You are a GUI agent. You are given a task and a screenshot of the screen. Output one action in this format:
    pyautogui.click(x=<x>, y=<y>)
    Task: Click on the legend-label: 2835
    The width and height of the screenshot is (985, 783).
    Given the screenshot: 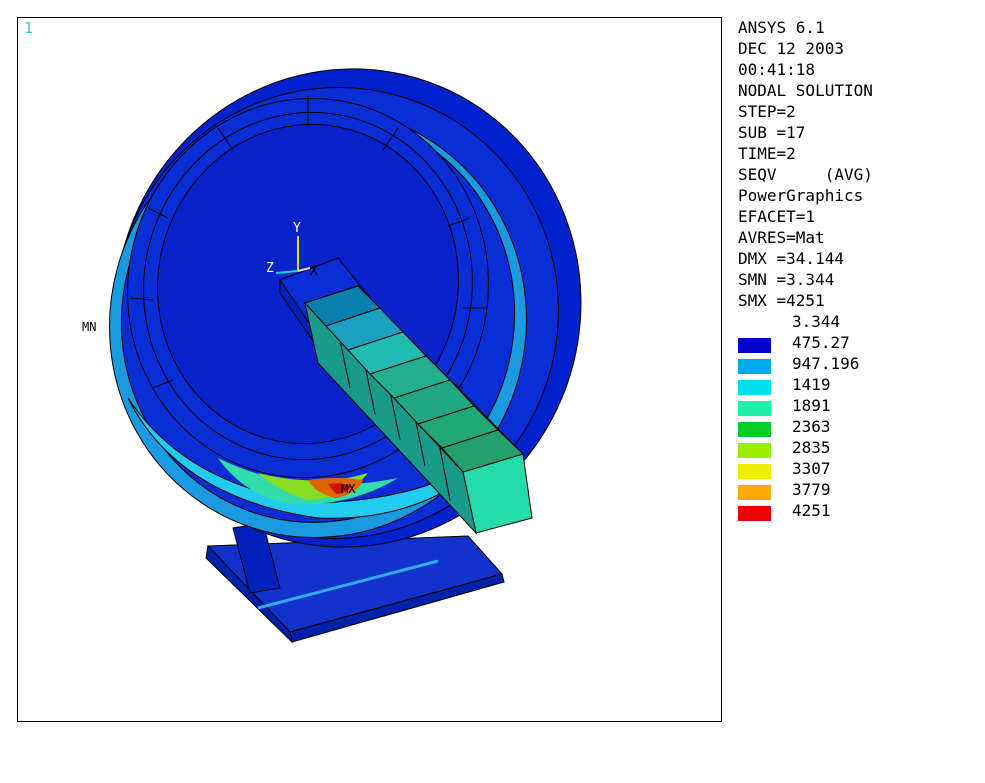 What is the action you would take?
    pyautogui.click(x=811, y=447)
    